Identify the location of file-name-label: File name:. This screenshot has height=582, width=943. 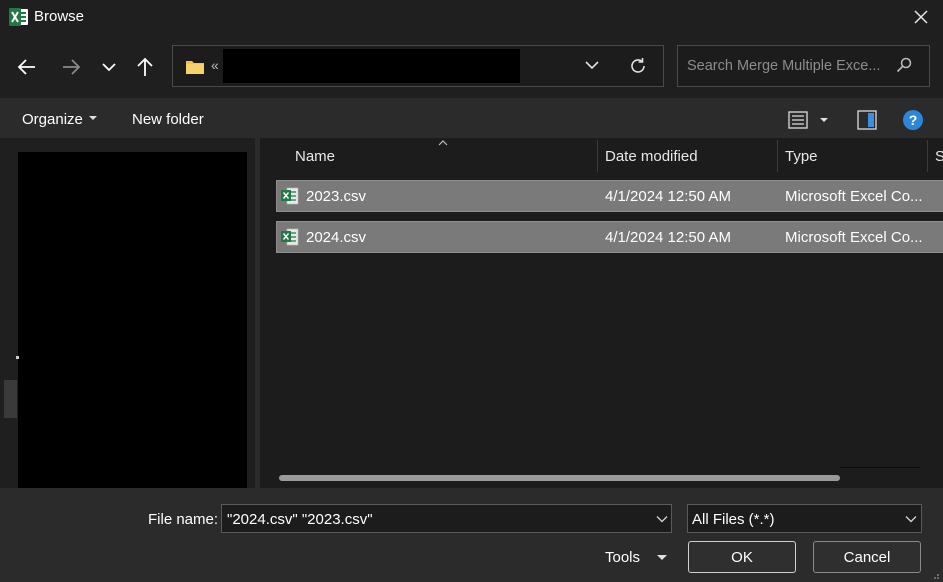
(183, 519).